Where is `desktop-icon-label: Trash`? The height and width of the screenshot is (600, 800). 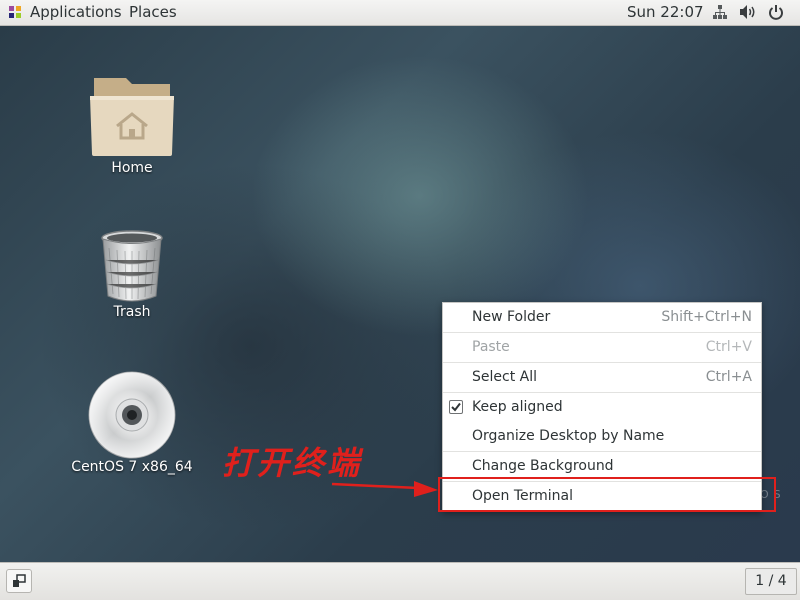 desktop-icon-label: Trash is located at coordinates (132, 312).